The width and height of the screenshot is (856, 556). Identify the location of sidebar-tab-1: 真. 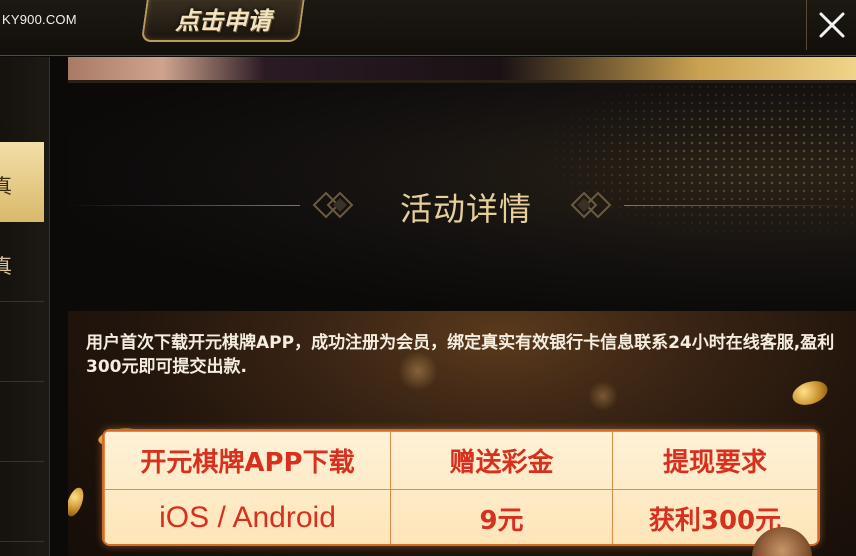
(22, 182).